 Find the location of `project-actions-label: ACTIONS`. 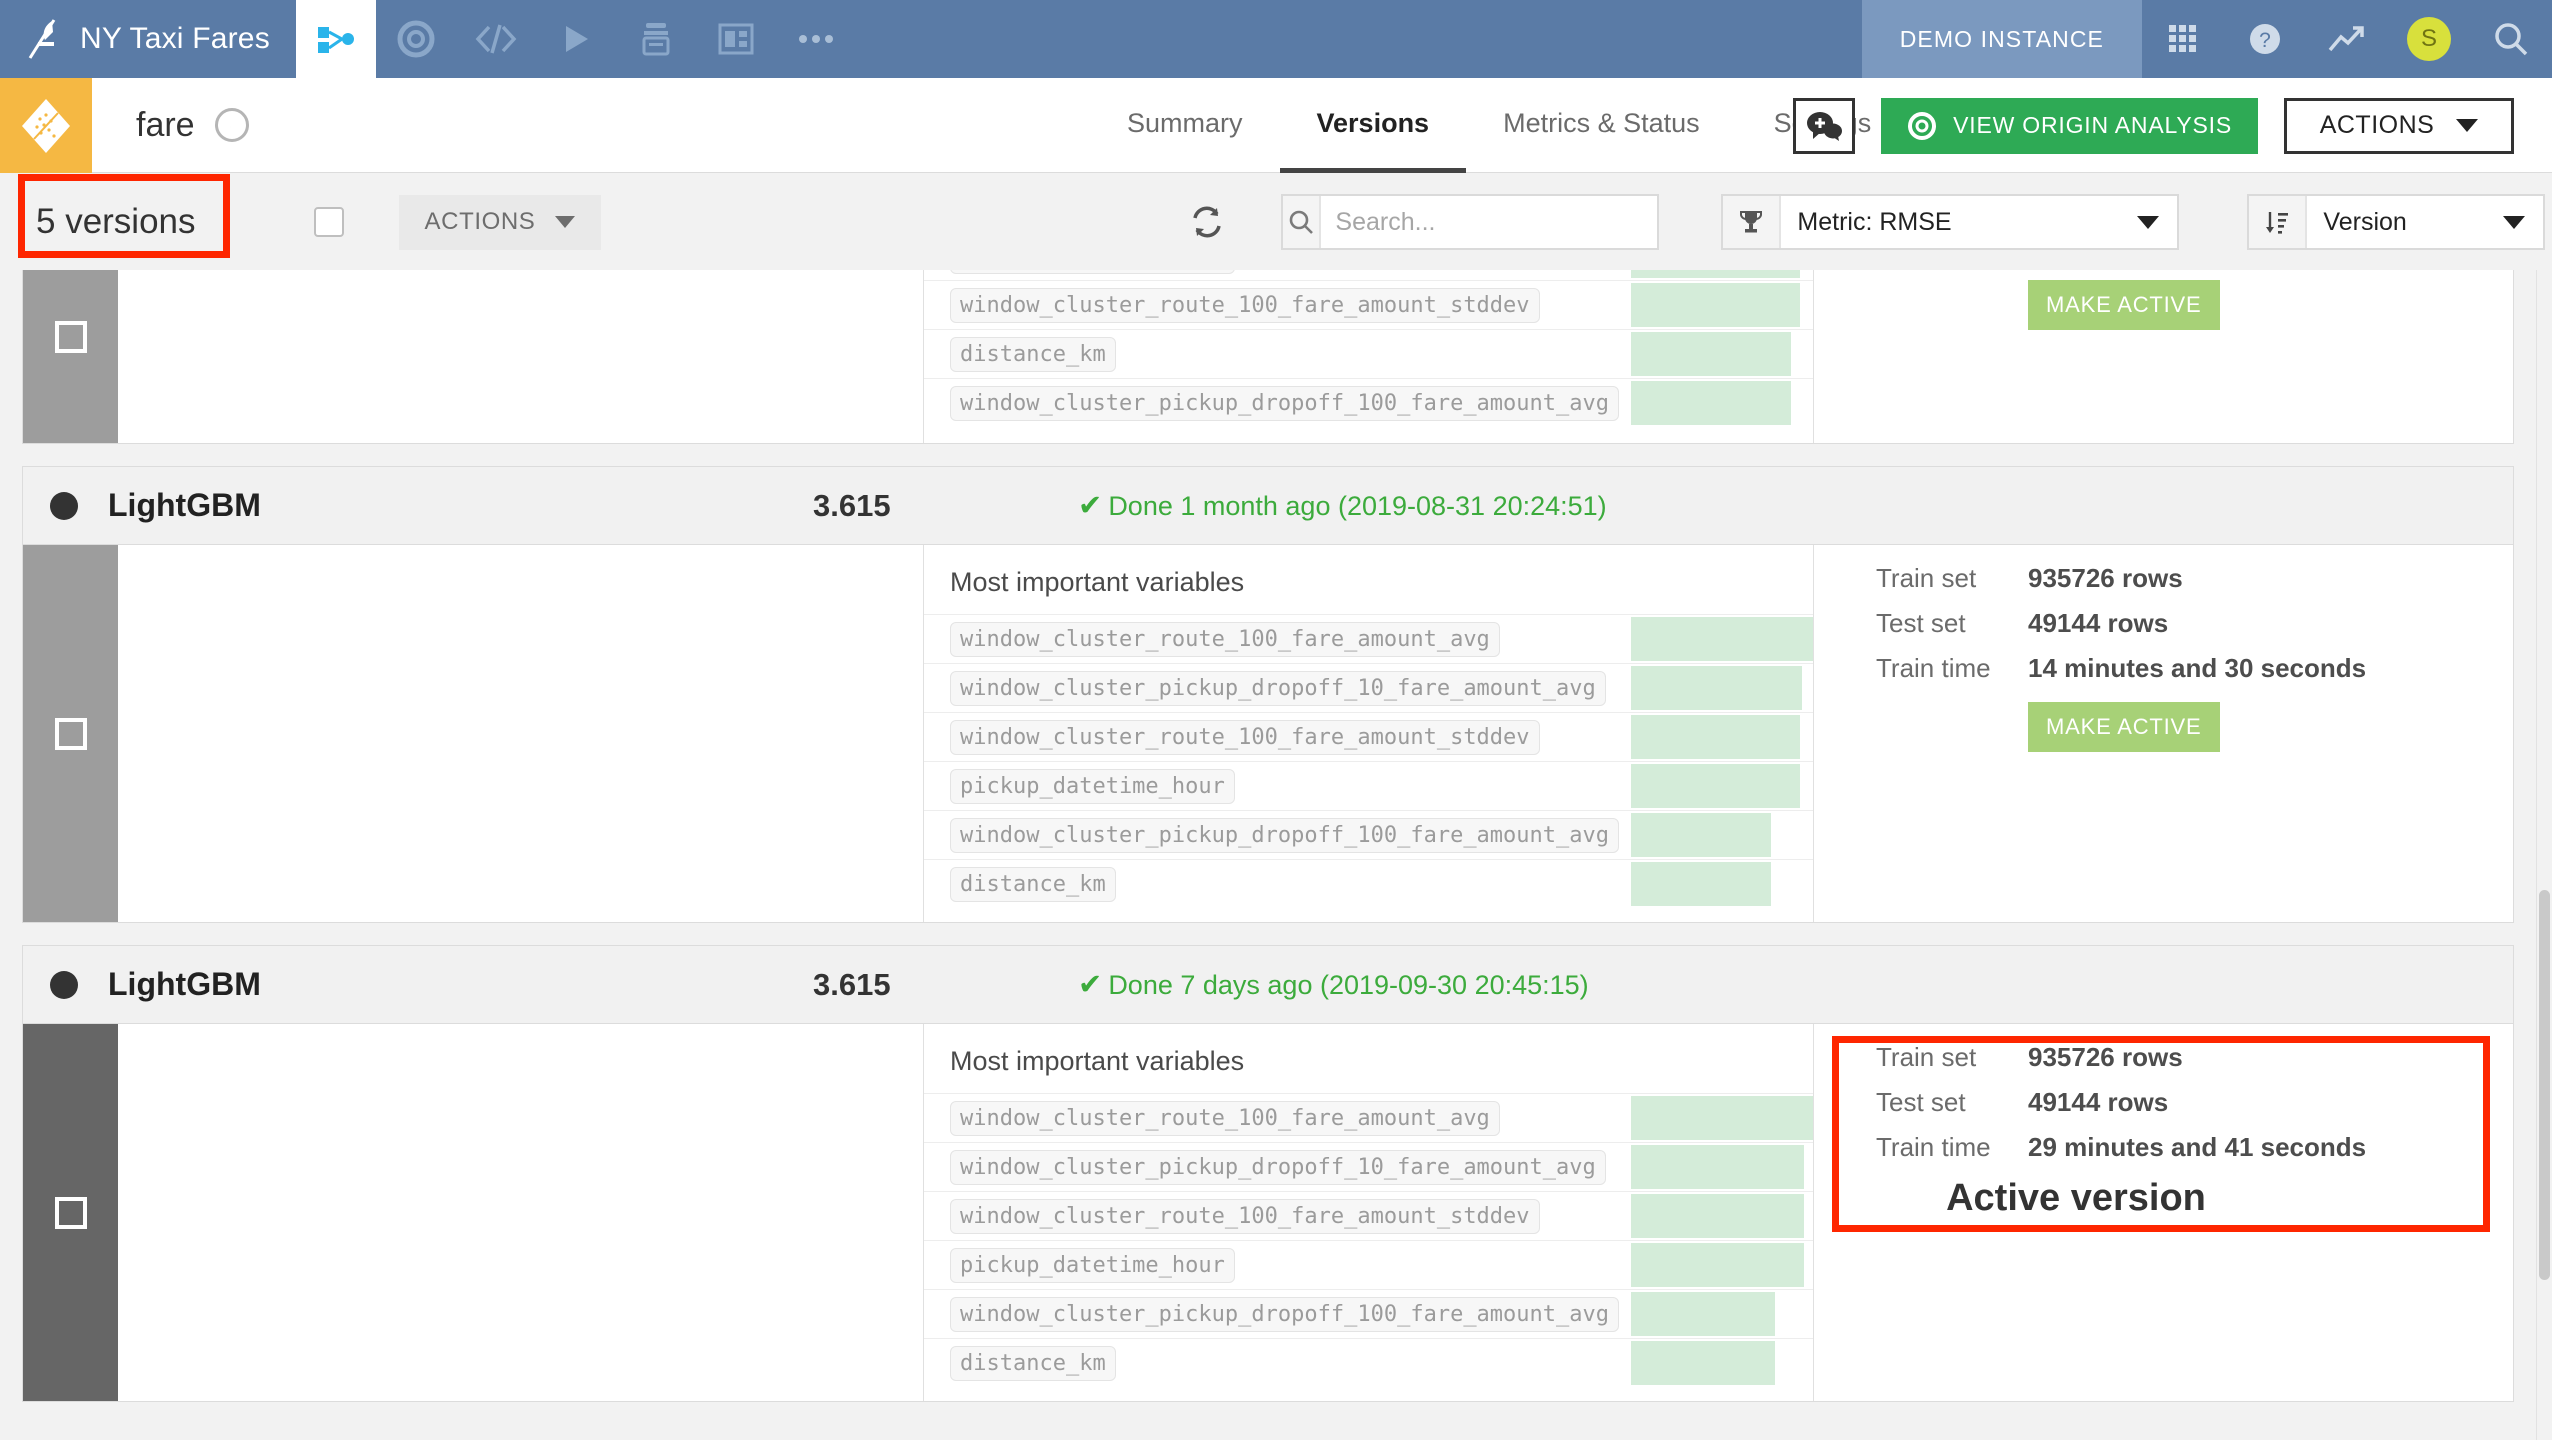

project-actions-label: ACTIONS is located at coordinates (2377, 125).